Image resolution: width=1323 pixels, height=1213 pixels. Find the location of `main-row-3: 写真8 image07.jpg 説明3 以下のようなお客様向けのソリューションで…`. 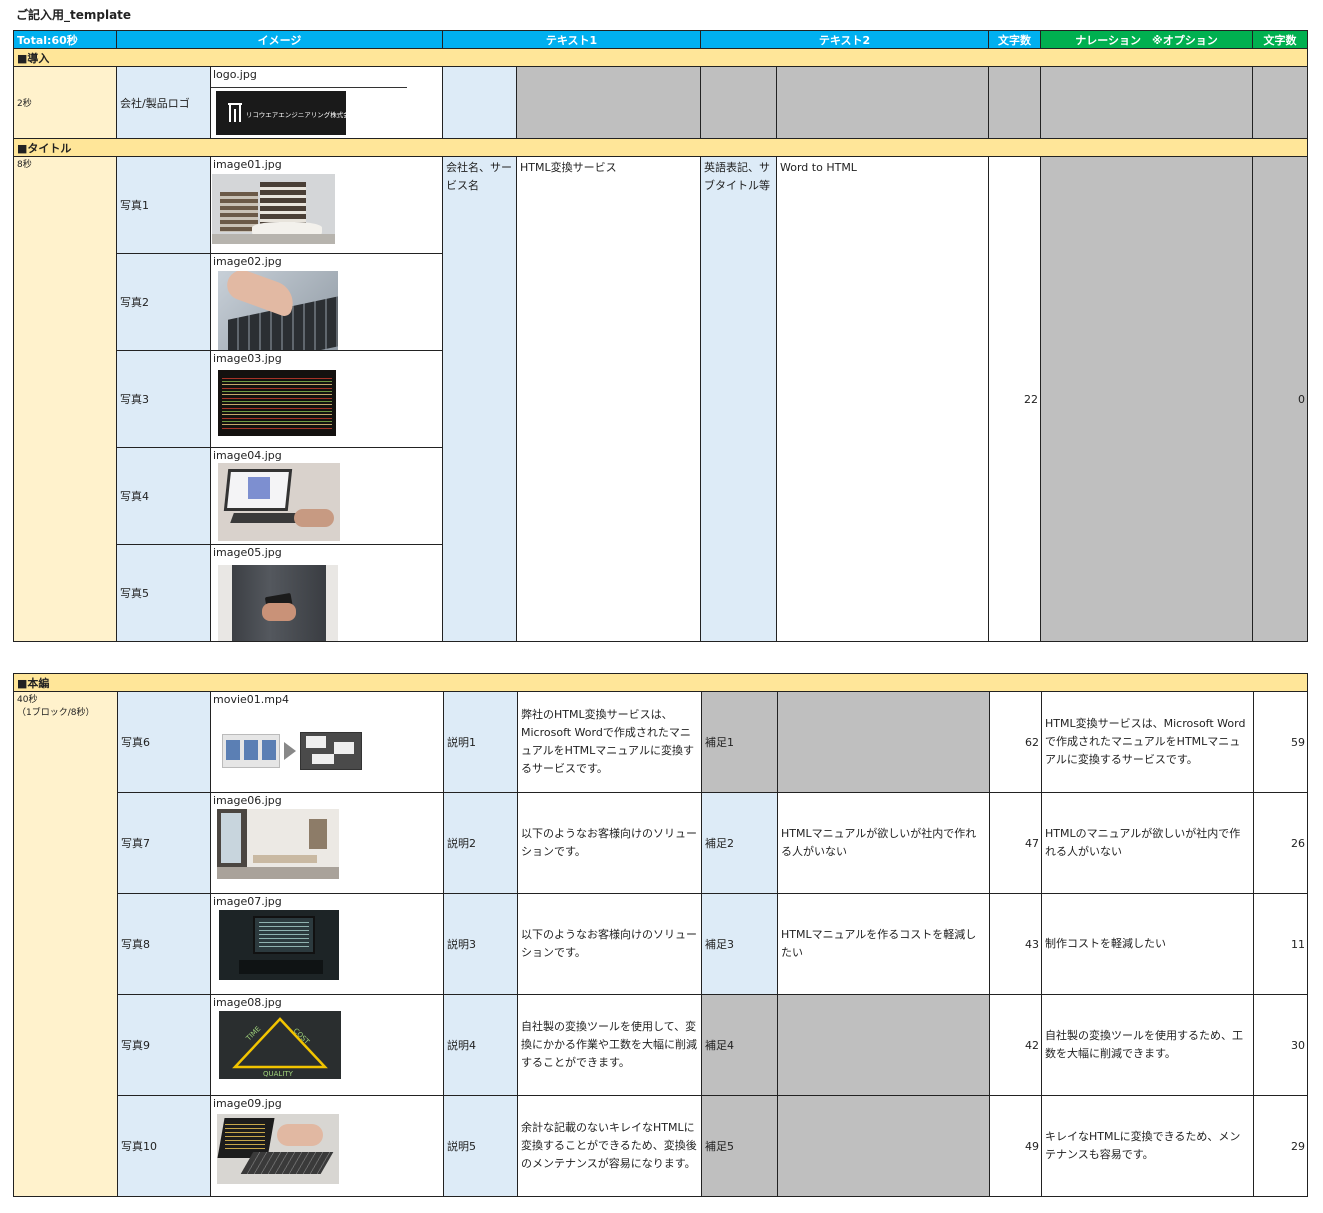

main-row-3: 写真8 image07.jpg 説明3 以下のようなお客様向けのソリューションで… is located at coordinates (661, 944).